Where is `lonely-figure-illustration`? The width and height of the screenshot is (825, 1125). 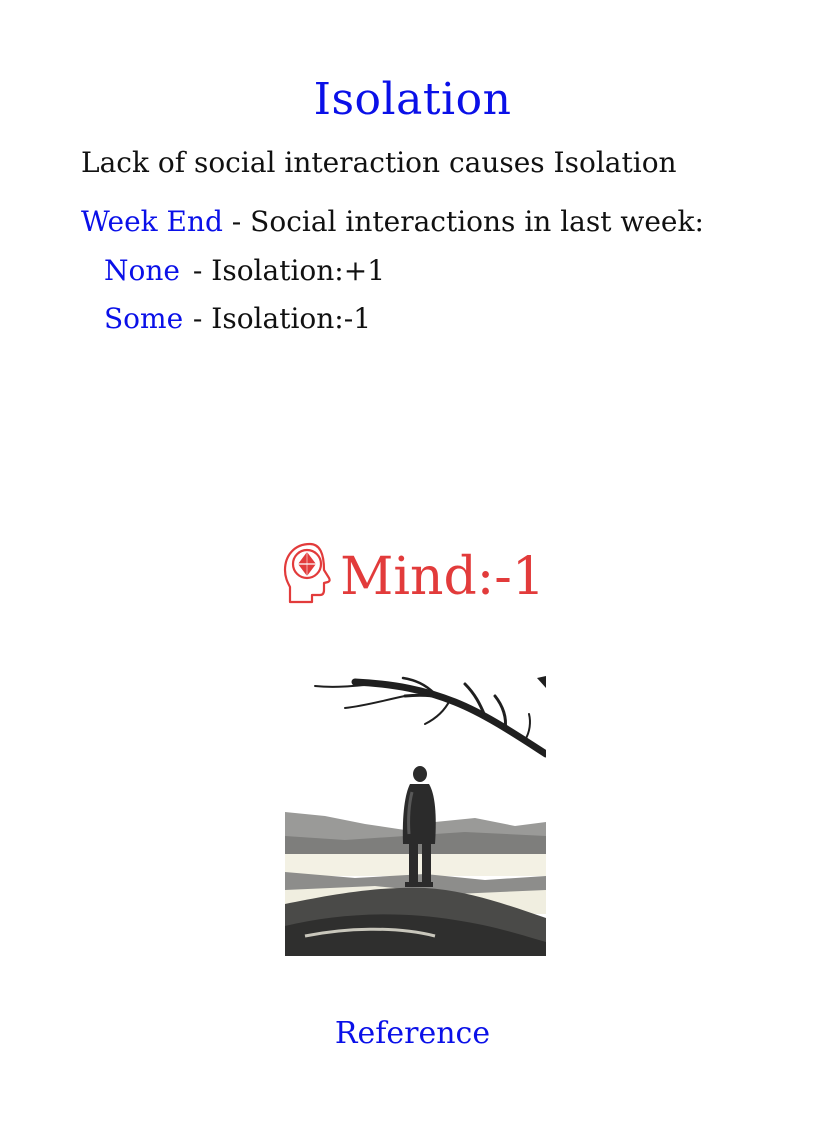 lonely-figure-illustration is located at coordinates (415, 815).